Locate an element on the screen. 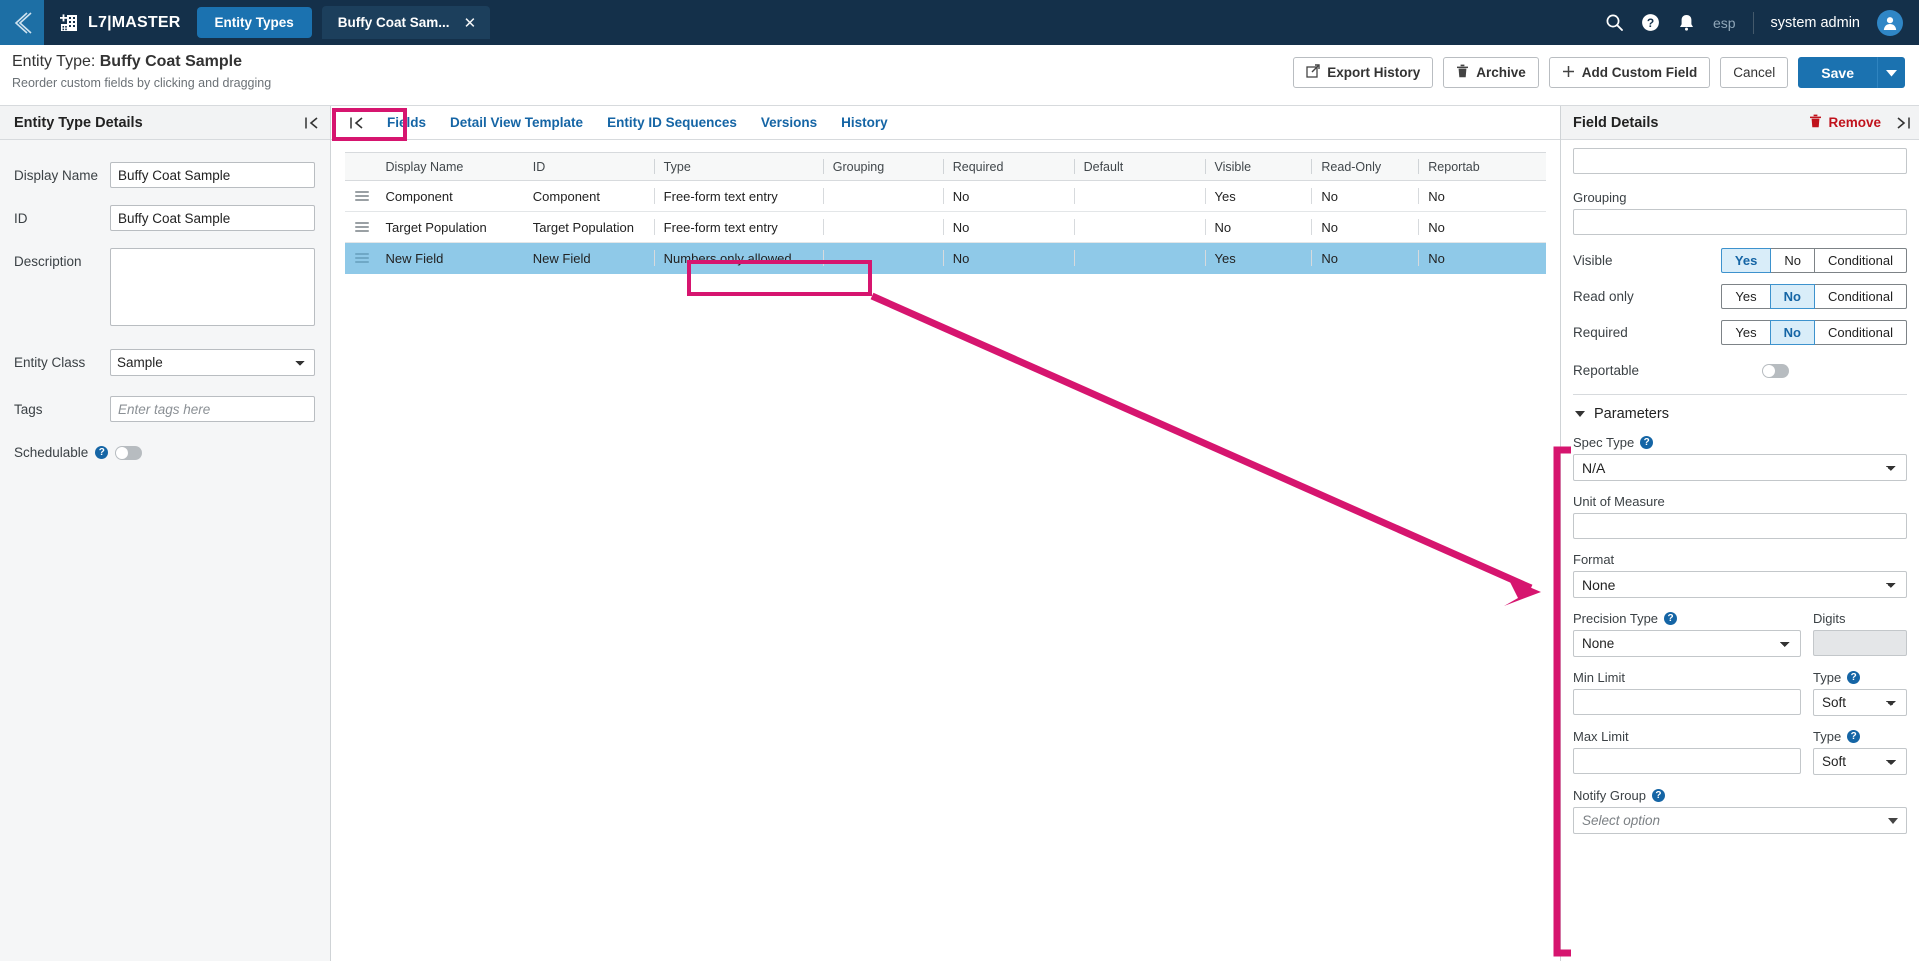 This screenshot has height=961, width=1919. chevron-down-icon is located at coordinates (1580, 414).